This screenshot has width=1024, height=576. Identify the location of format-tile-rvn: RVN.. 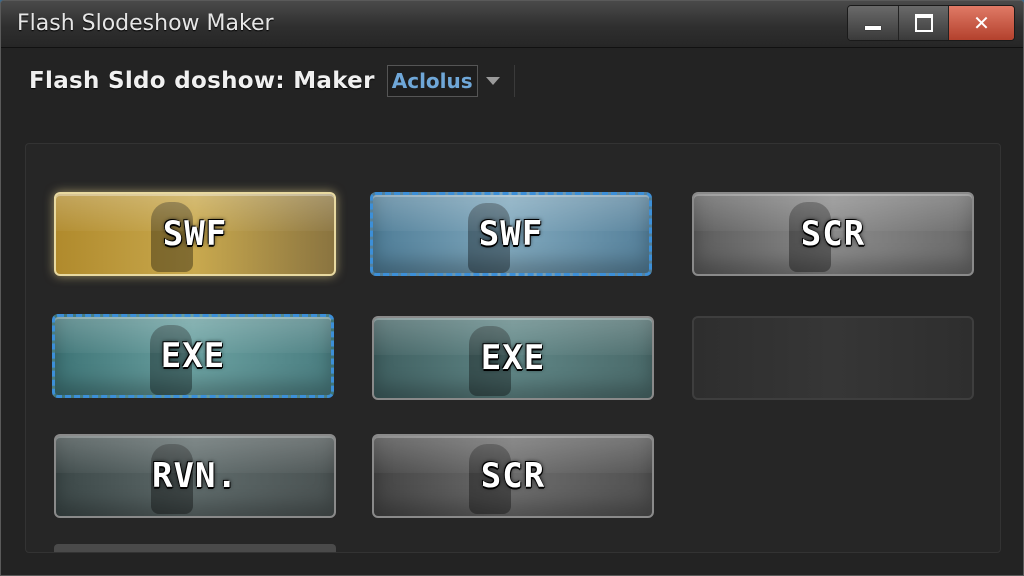
(195, 476).